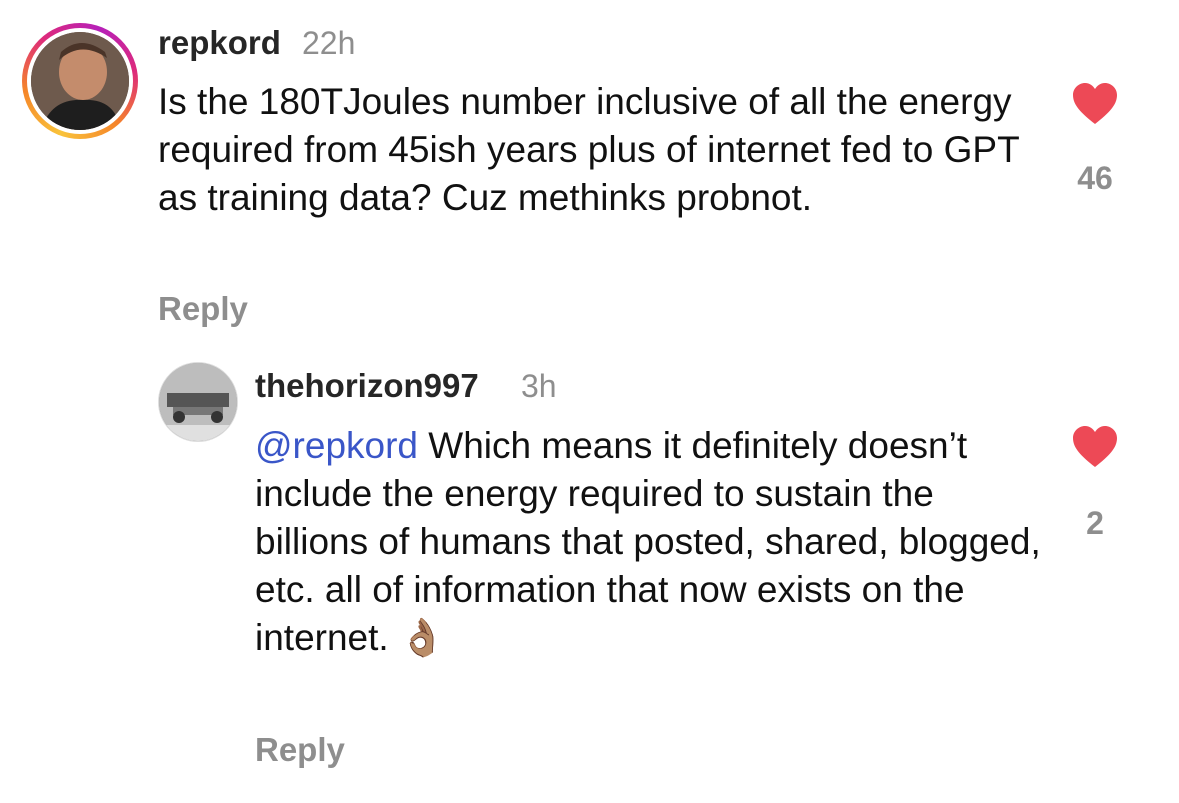 This screenshot has height=803, width=1179. What do you see at coordinates (367, 386) in the screenshot?
I see `username: thehorizon997` at bounding box center [367, 386].